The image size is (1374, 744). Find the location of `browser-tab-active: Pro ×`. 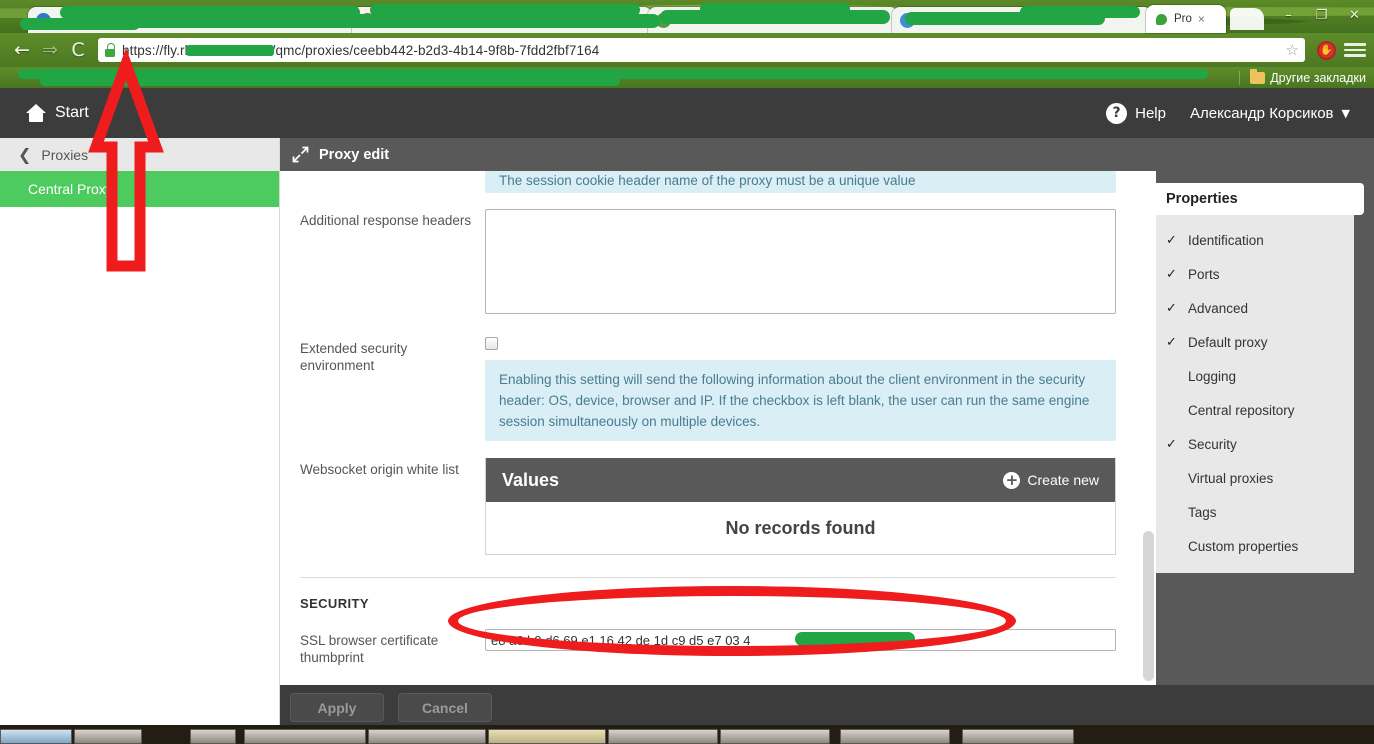

browser-tab-active: Pro × is located at coordinates (1186, 19).